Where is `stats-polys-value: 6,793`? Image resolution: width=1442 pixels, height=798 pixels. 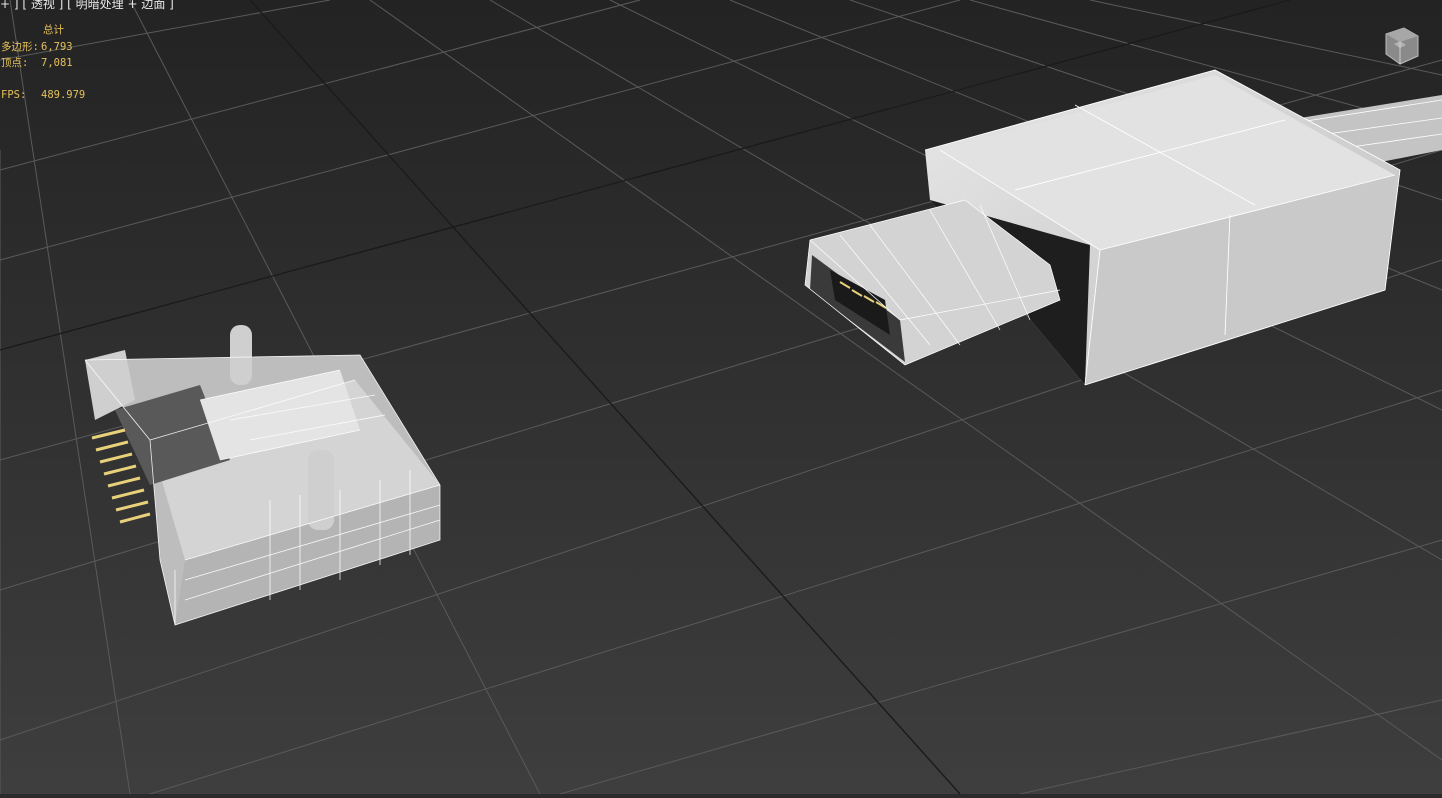
stats-polys-value: 6,793 is located at coordinates (57, 47).